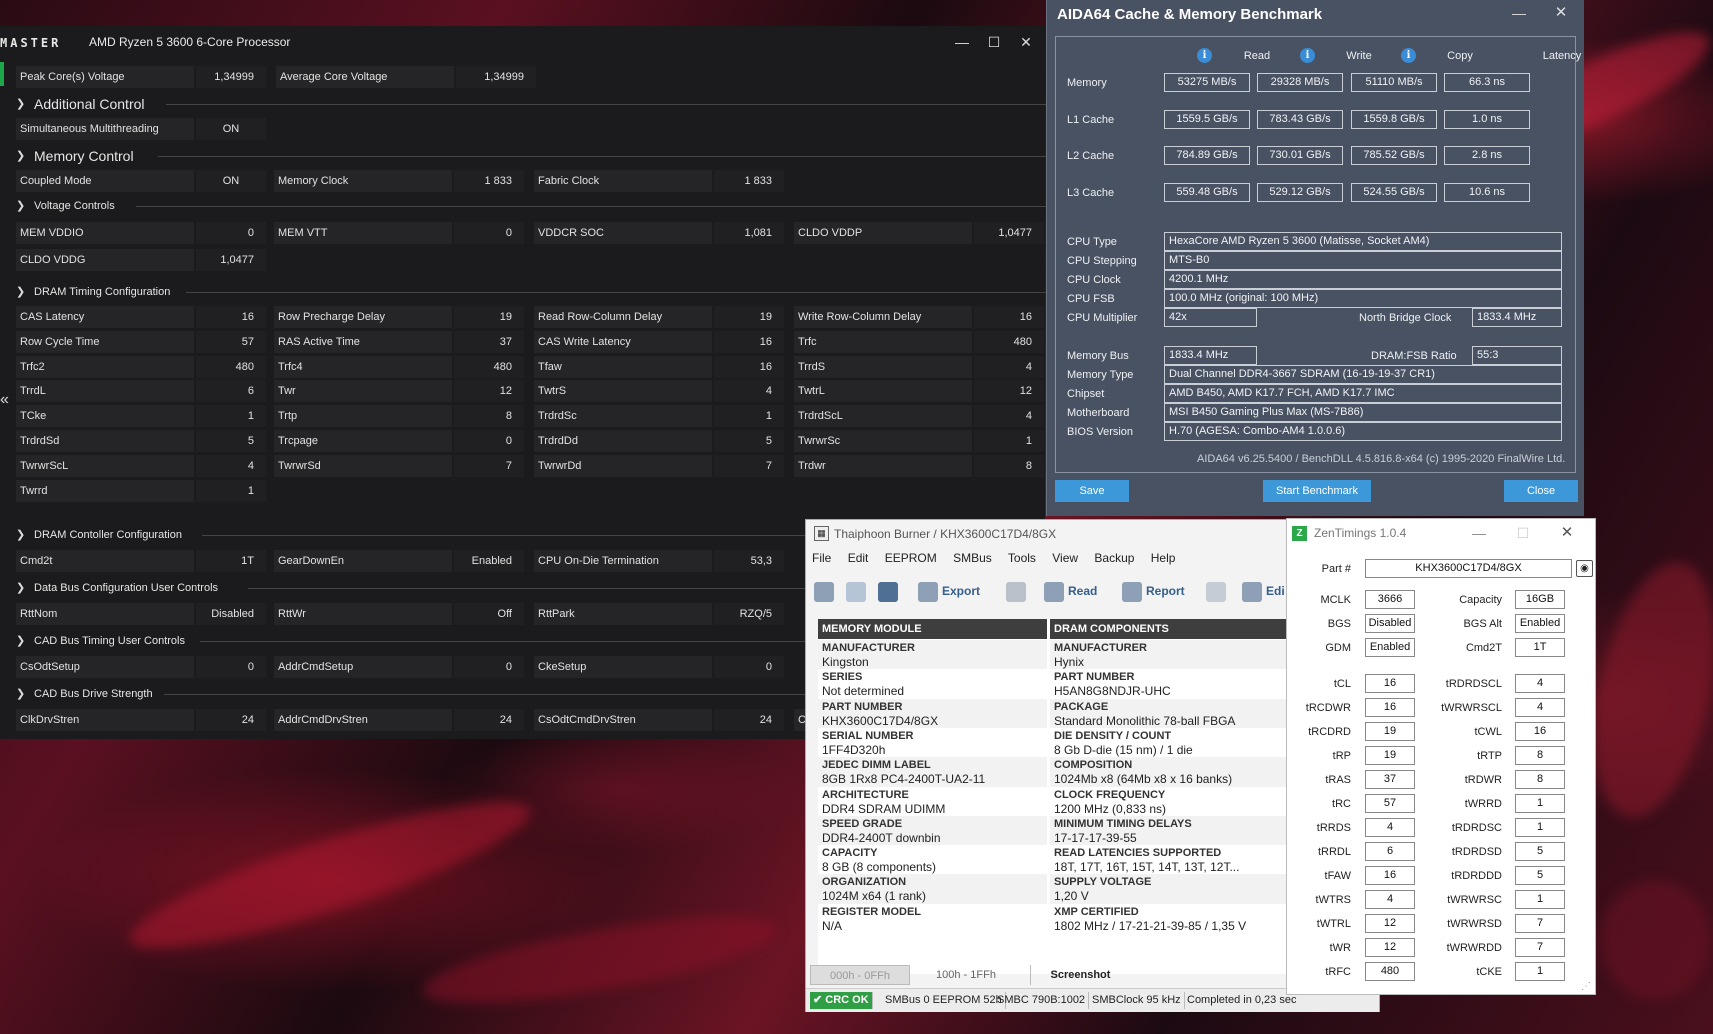  I want to click on floppy-icon, so click(888, 591).